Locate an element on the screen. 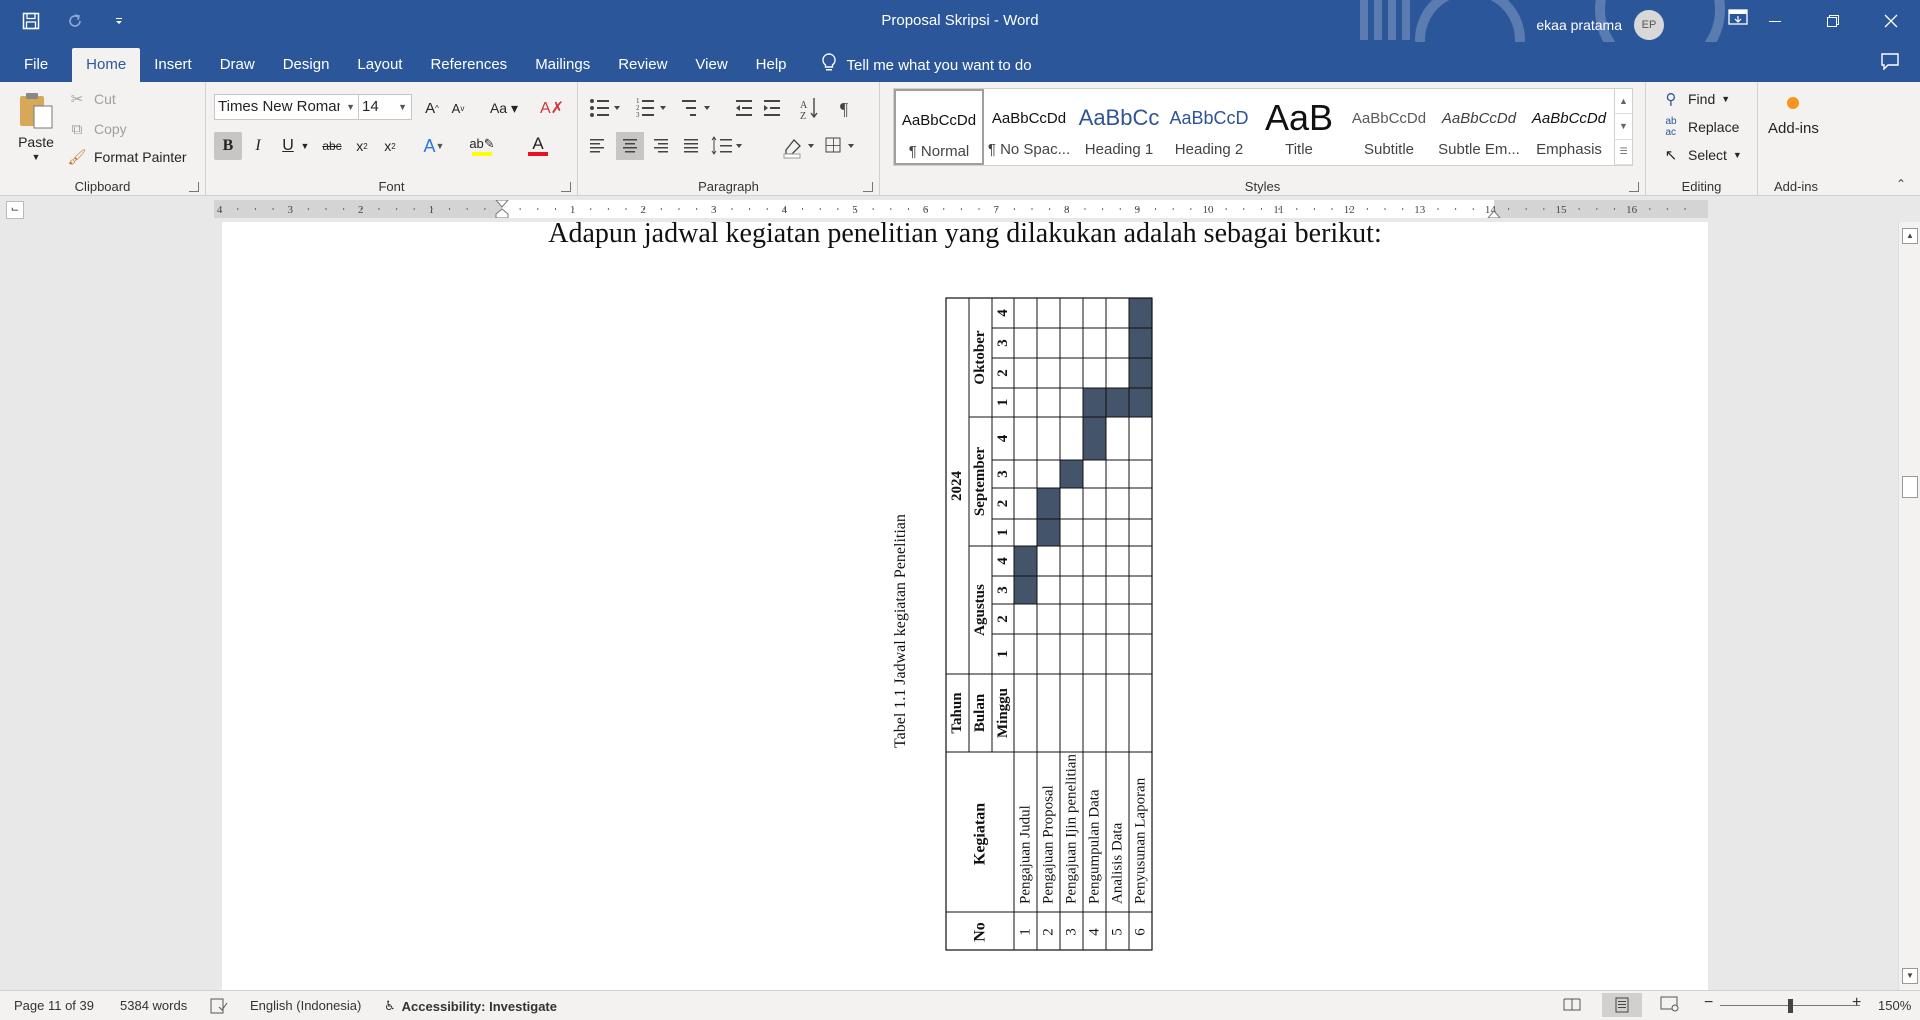 The height and width of the screenshot is (1020, 1920). text-effects-icon: A ▼ is located at coordinates (434, 146).